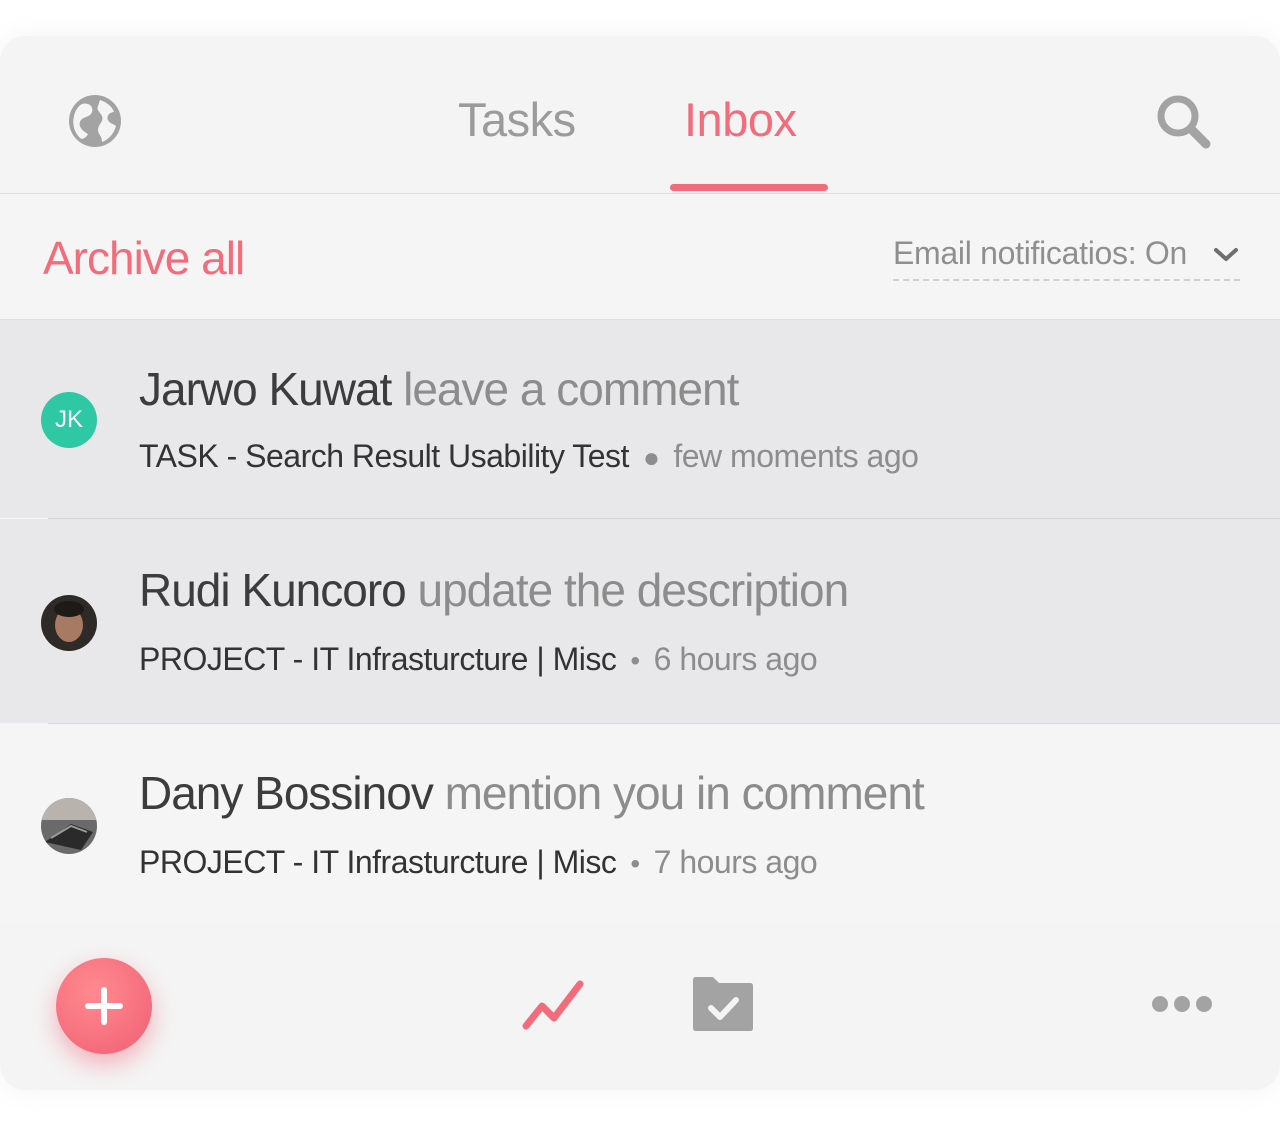 The height and width of the screenshot is (1126, 1280). I want to click on notification-context: TASK - Search Result Usability Test, so click(384, 456).